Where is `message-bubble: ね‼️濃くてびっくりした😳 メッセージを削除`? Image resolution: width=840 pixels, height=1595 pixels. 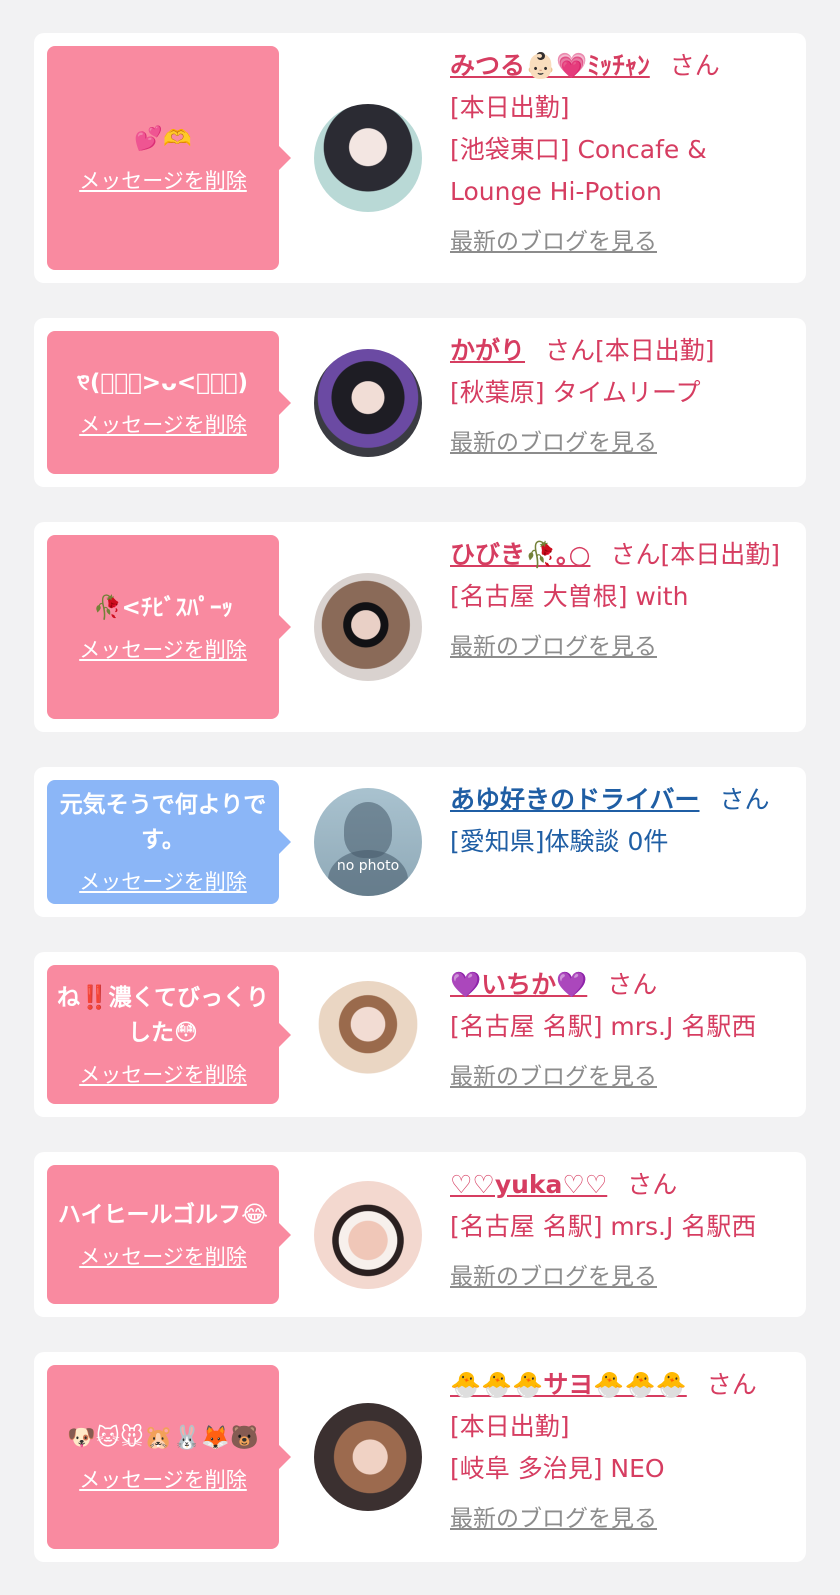
message-bubble: ね‼️濃くてびっくりした😳 メッセージを削除 is located at coordinates (169, 1034).